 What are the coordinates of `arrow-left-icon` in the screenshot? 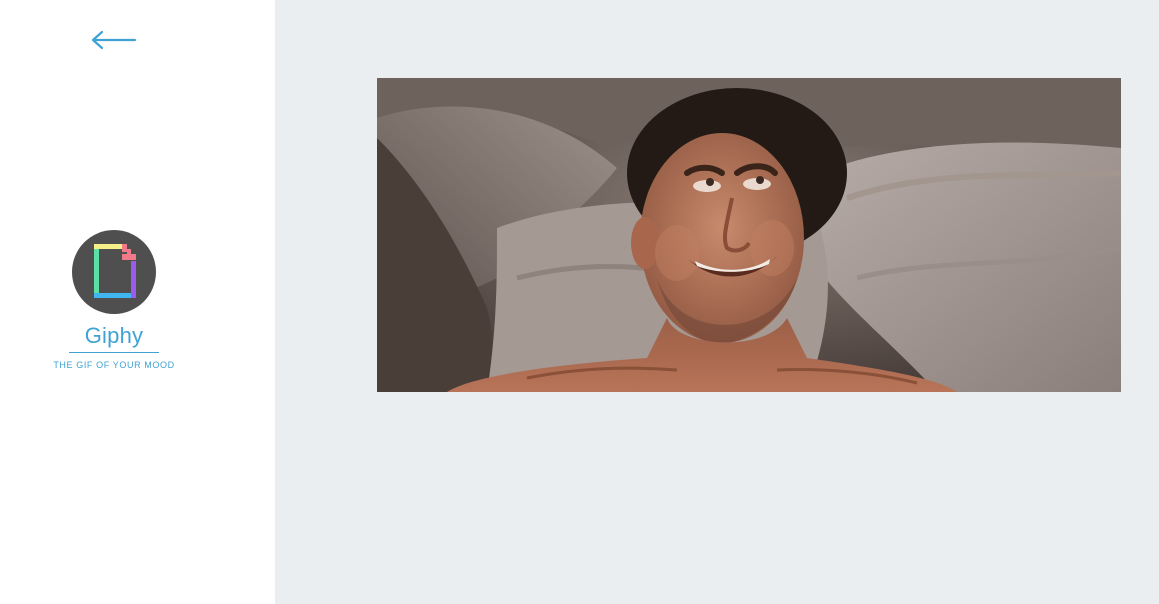 It's located at (114, 40).